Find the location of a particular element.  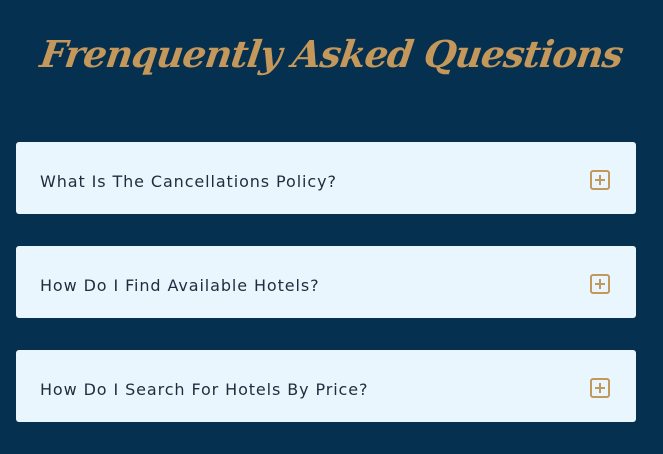

faq-item-search-by-price: How Do I Search For Hotels By Price? is located at coordinates (326, 386).